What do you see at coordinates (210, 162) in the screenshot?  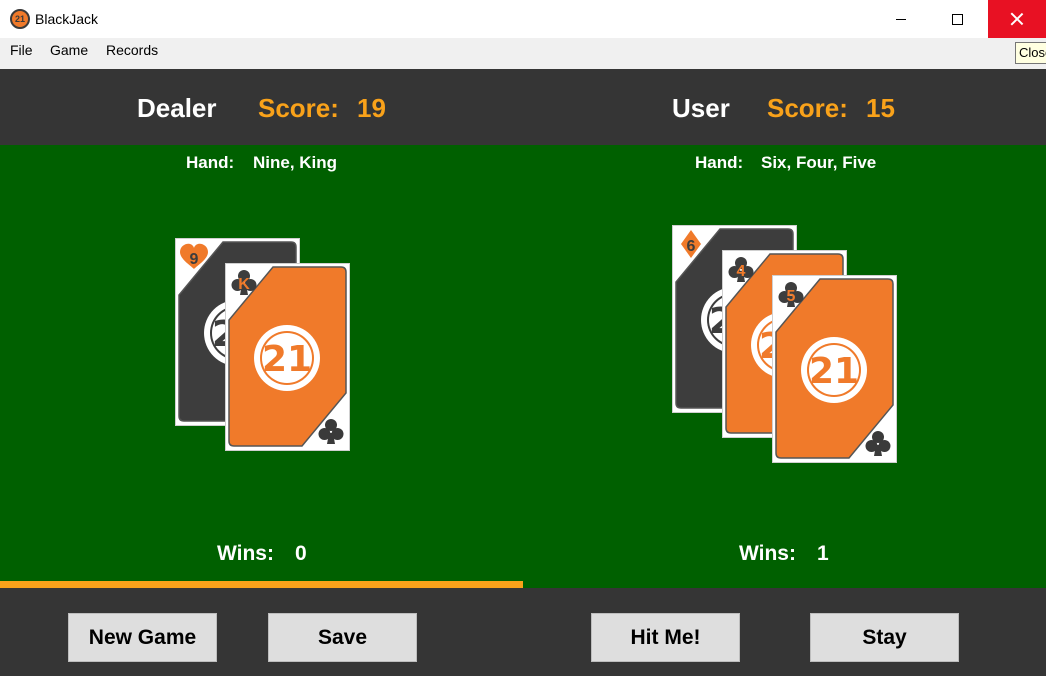 I see `dealer-hand-label: Hand:` at bounding box center [210, 162].